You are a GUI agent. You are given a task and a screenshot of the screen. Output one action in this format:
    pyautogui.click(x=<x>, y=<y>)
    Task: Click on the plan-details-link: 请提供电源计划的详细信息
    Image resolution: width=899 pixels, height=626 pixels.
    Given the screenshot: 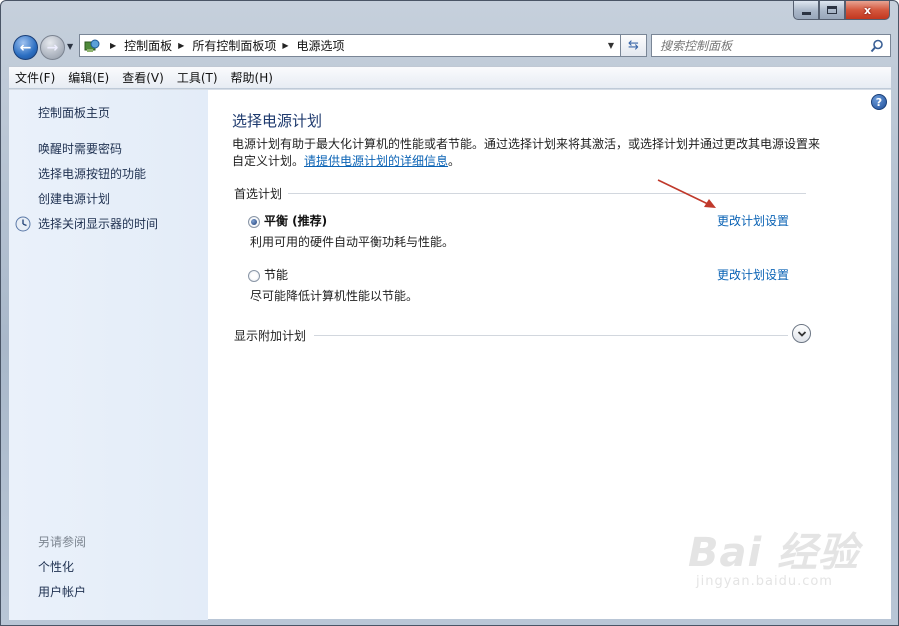 What is the action you would take?
    pyautogui.click(x=376, y=161)
    